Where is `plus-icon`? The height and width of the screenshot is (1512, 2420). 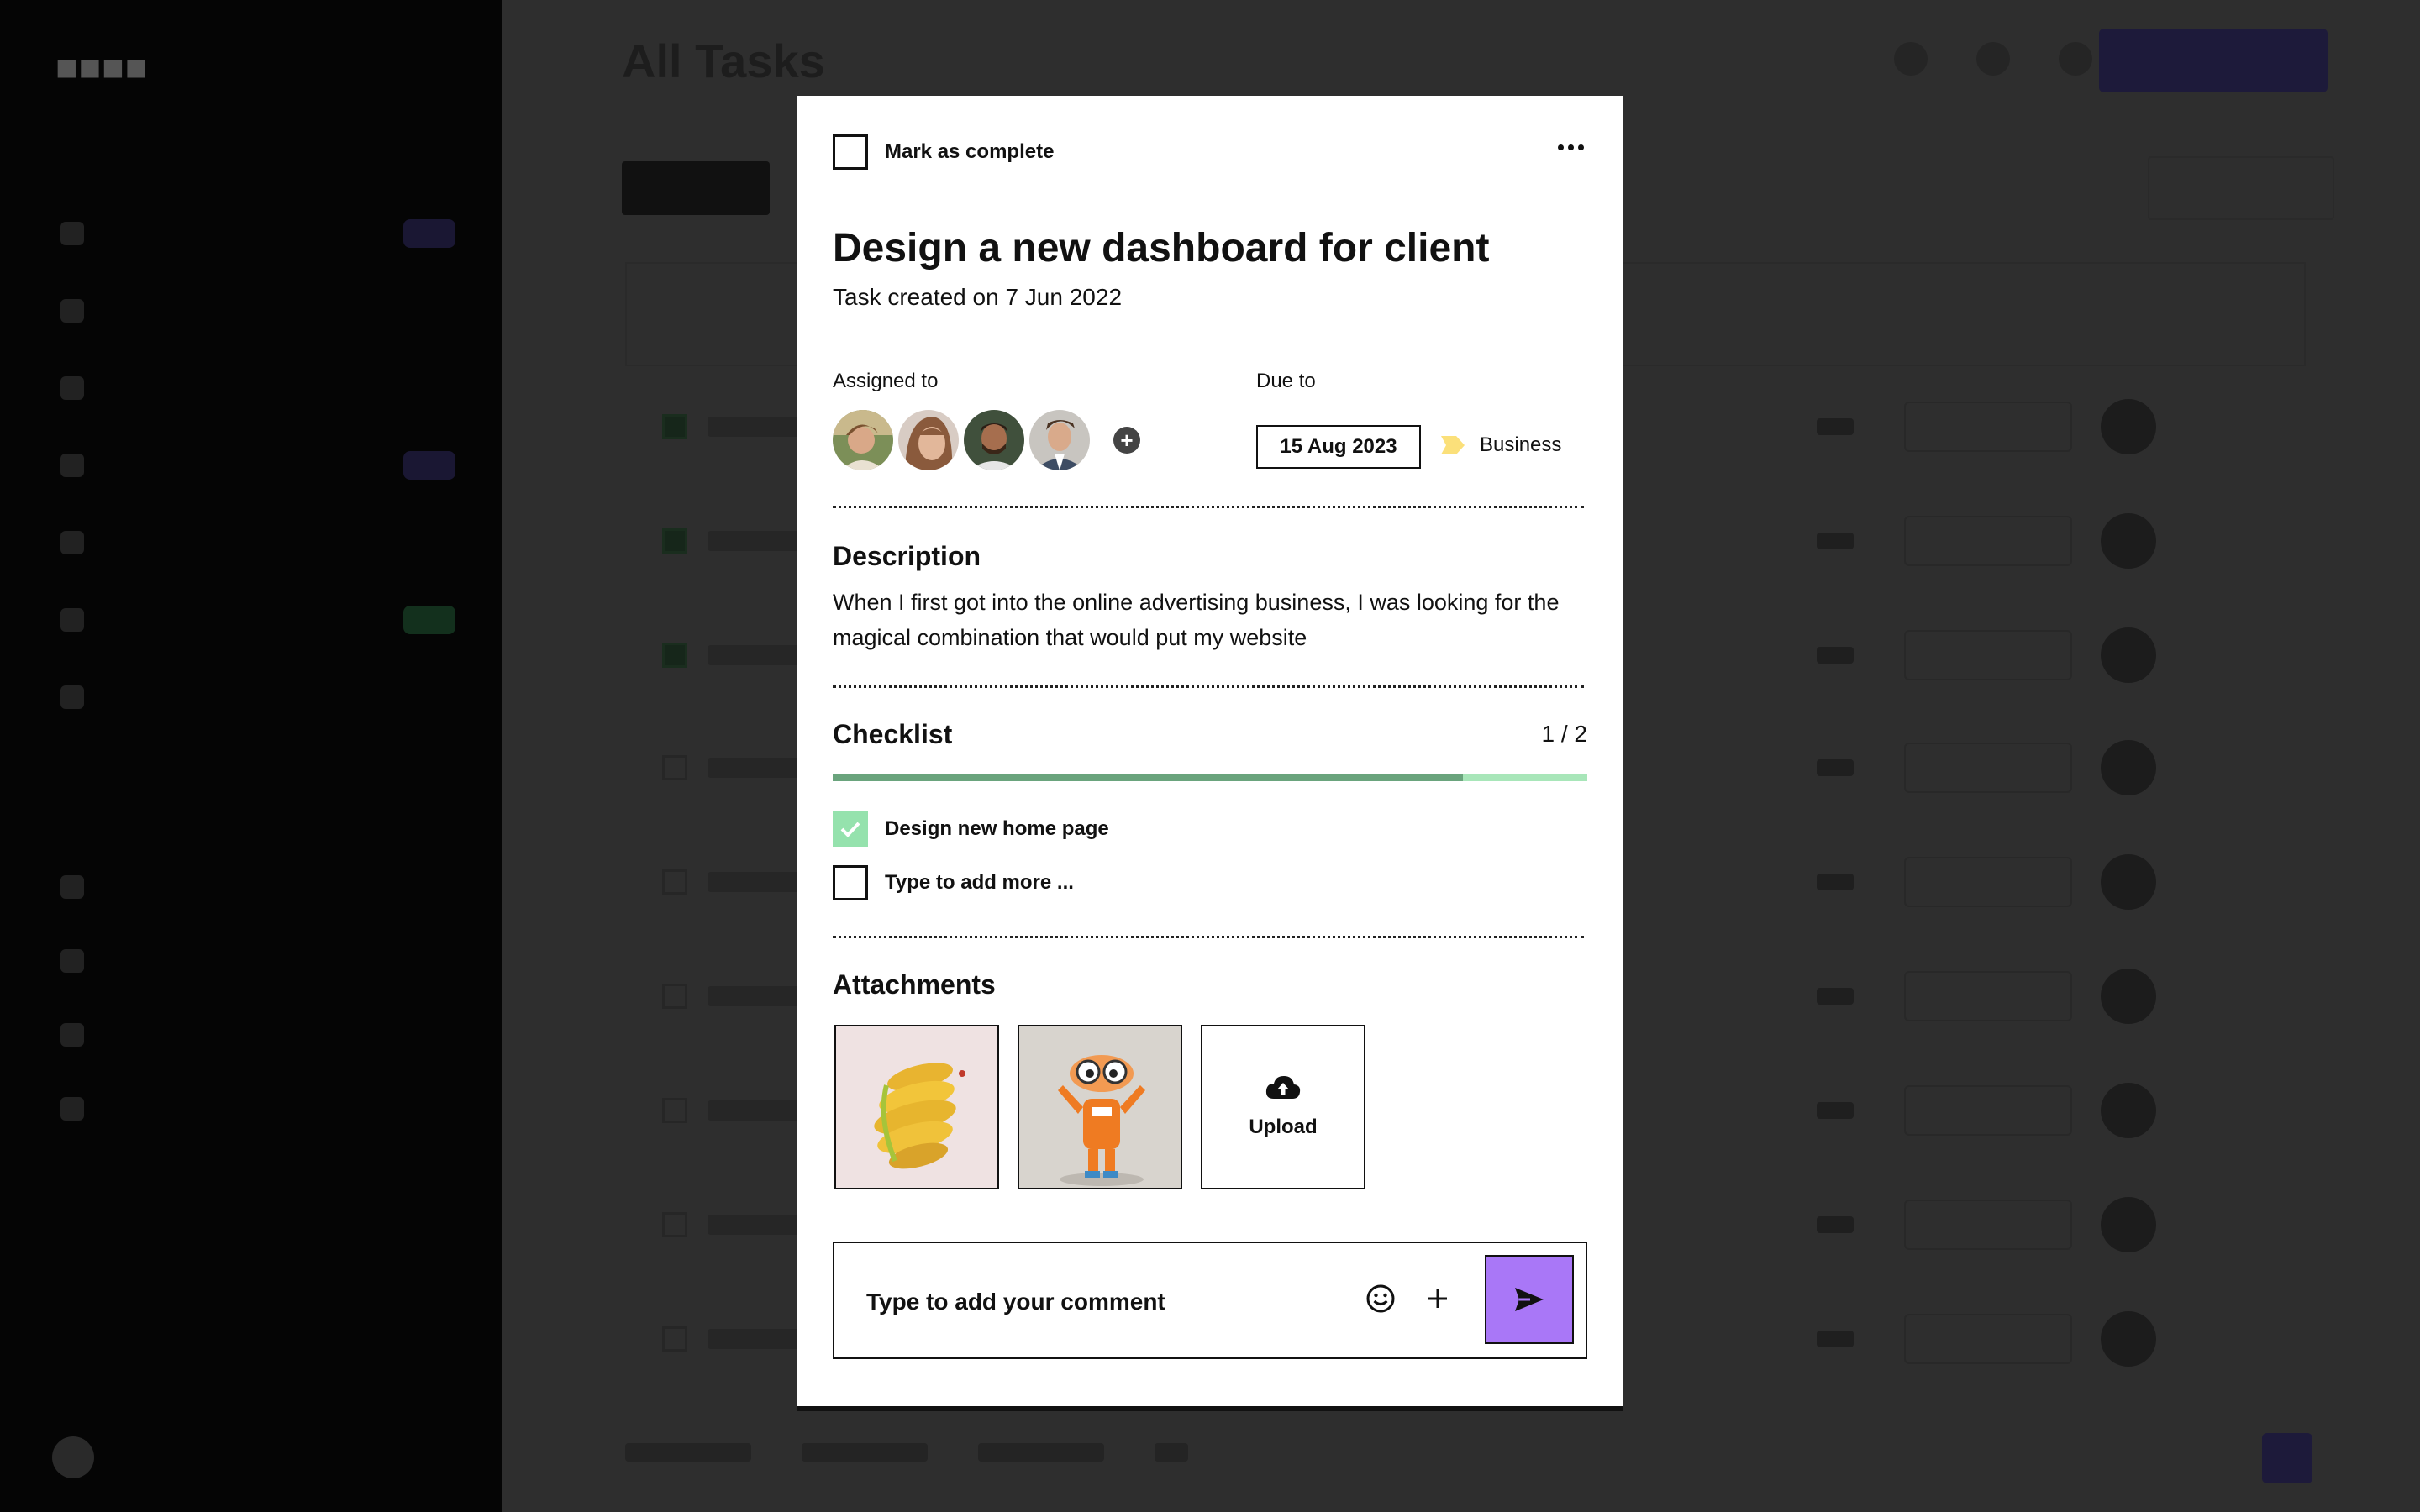 plus-icon is located at coordinates (1438, 1298).